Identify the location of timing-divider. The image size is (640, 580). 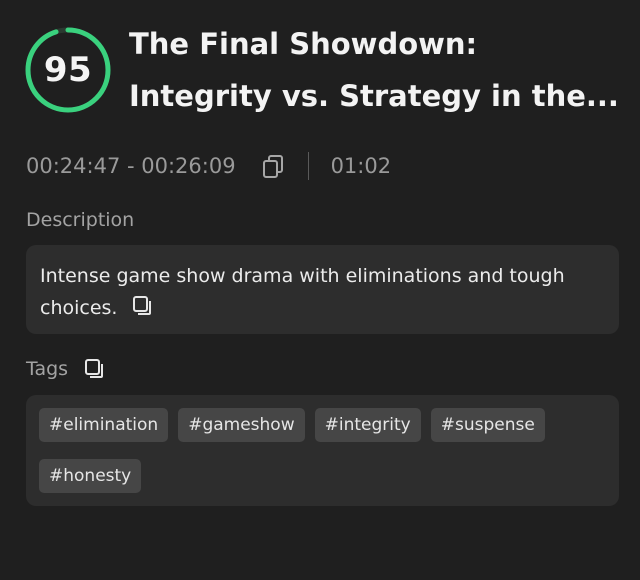
(308, 166).